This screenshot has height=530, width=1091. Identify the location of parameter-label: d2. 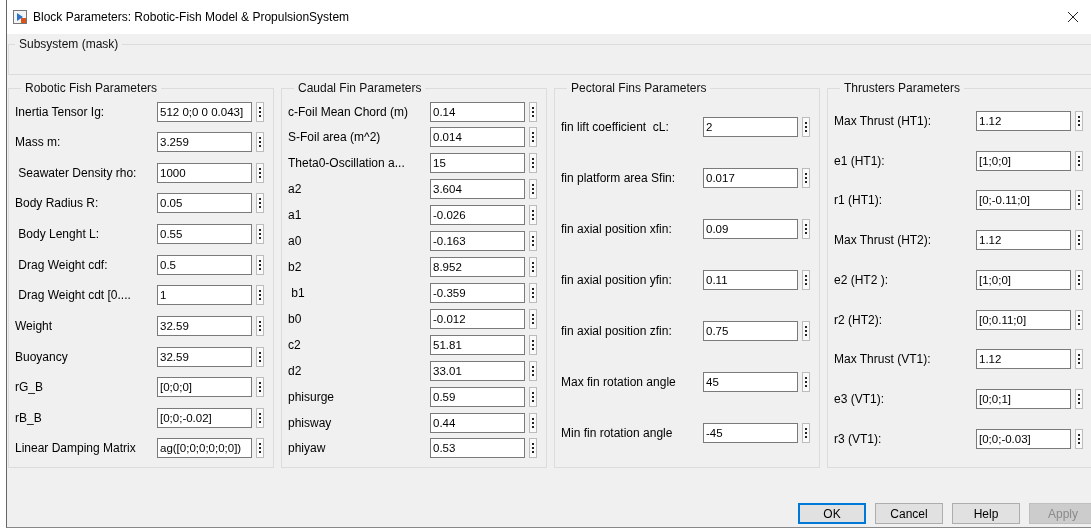
(295, 370).